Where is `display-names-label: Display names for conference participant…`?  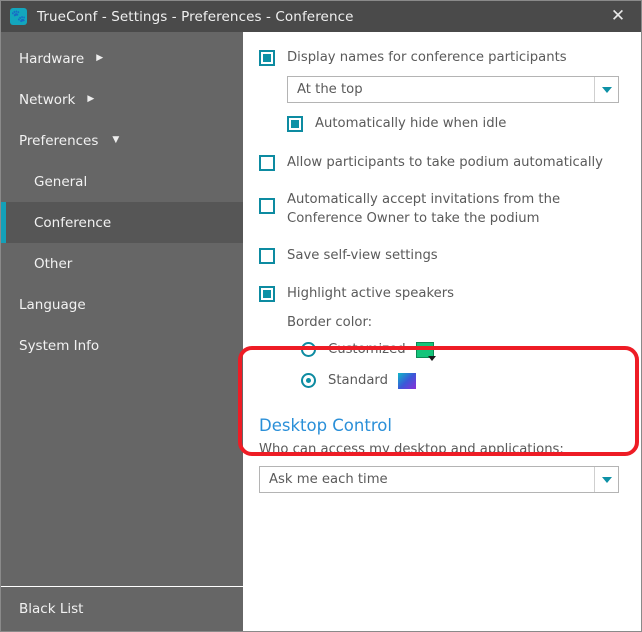
display-names-label: Display names for conference participant… is located at coordinates (427, 57).